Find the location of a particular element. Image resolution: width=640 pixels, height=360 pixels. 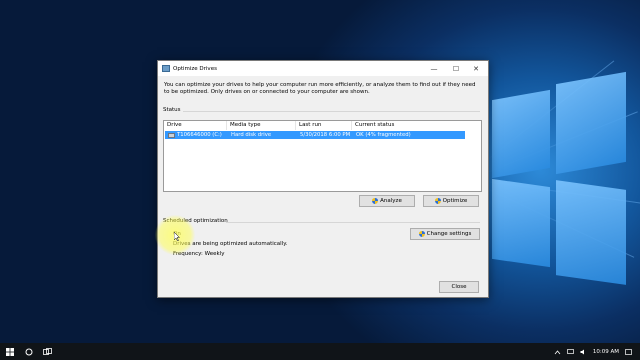

minimize-button: — is located at coordinates (434, 68).